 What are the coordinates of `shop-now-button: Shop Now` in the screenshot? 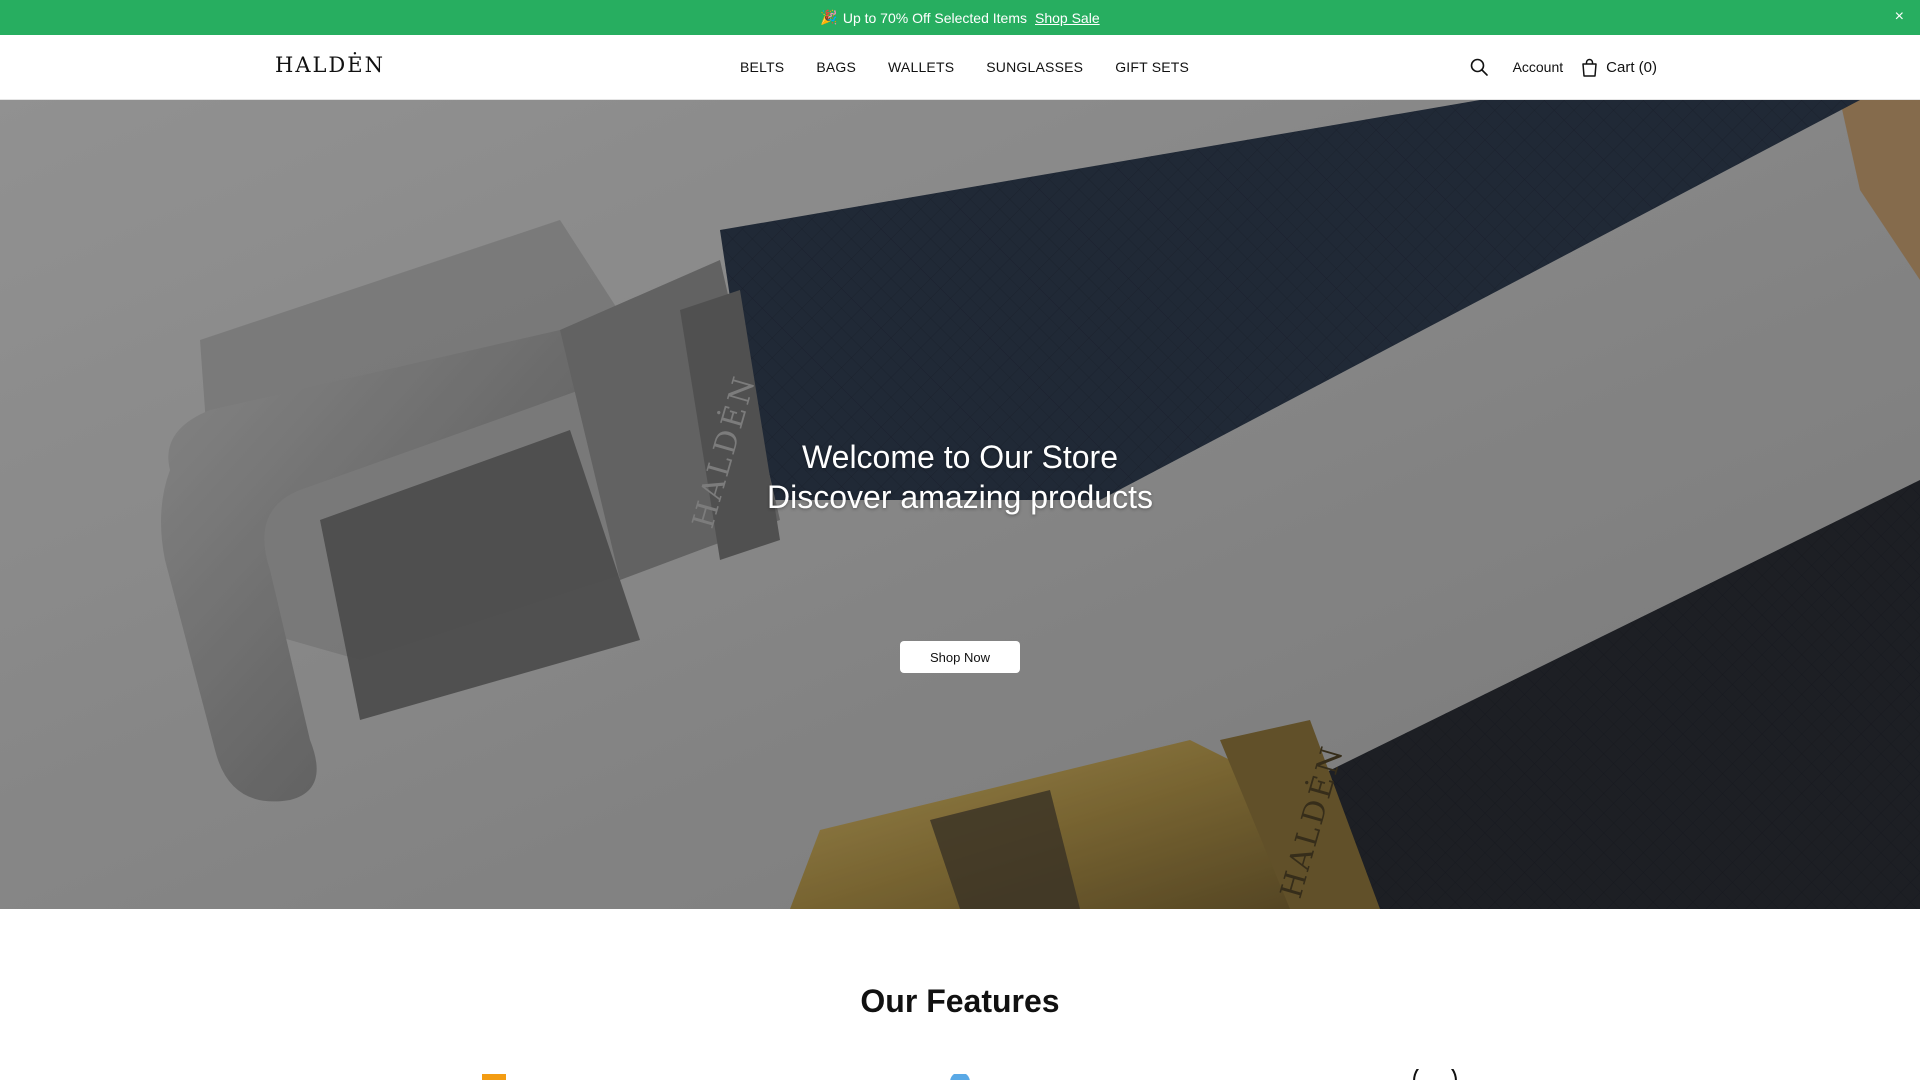 It's located at (960, 657).